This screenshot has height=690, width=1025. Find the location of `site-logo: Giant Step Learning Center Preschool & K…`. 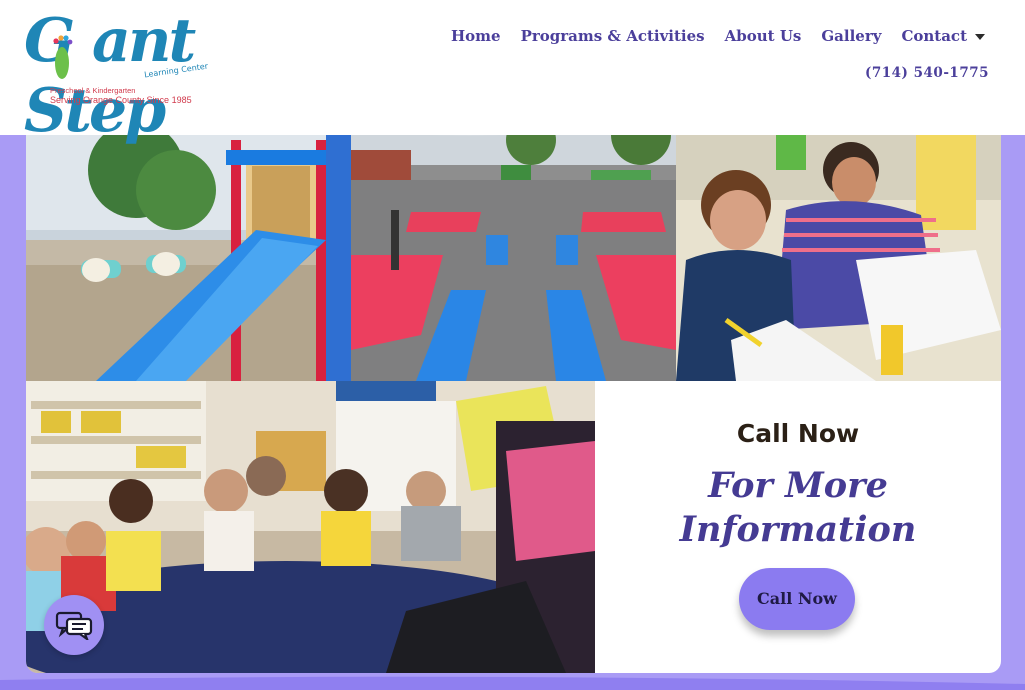

site-logo: Giant Step Learning Center Preschool & K… is located at coordinates (139, 76).